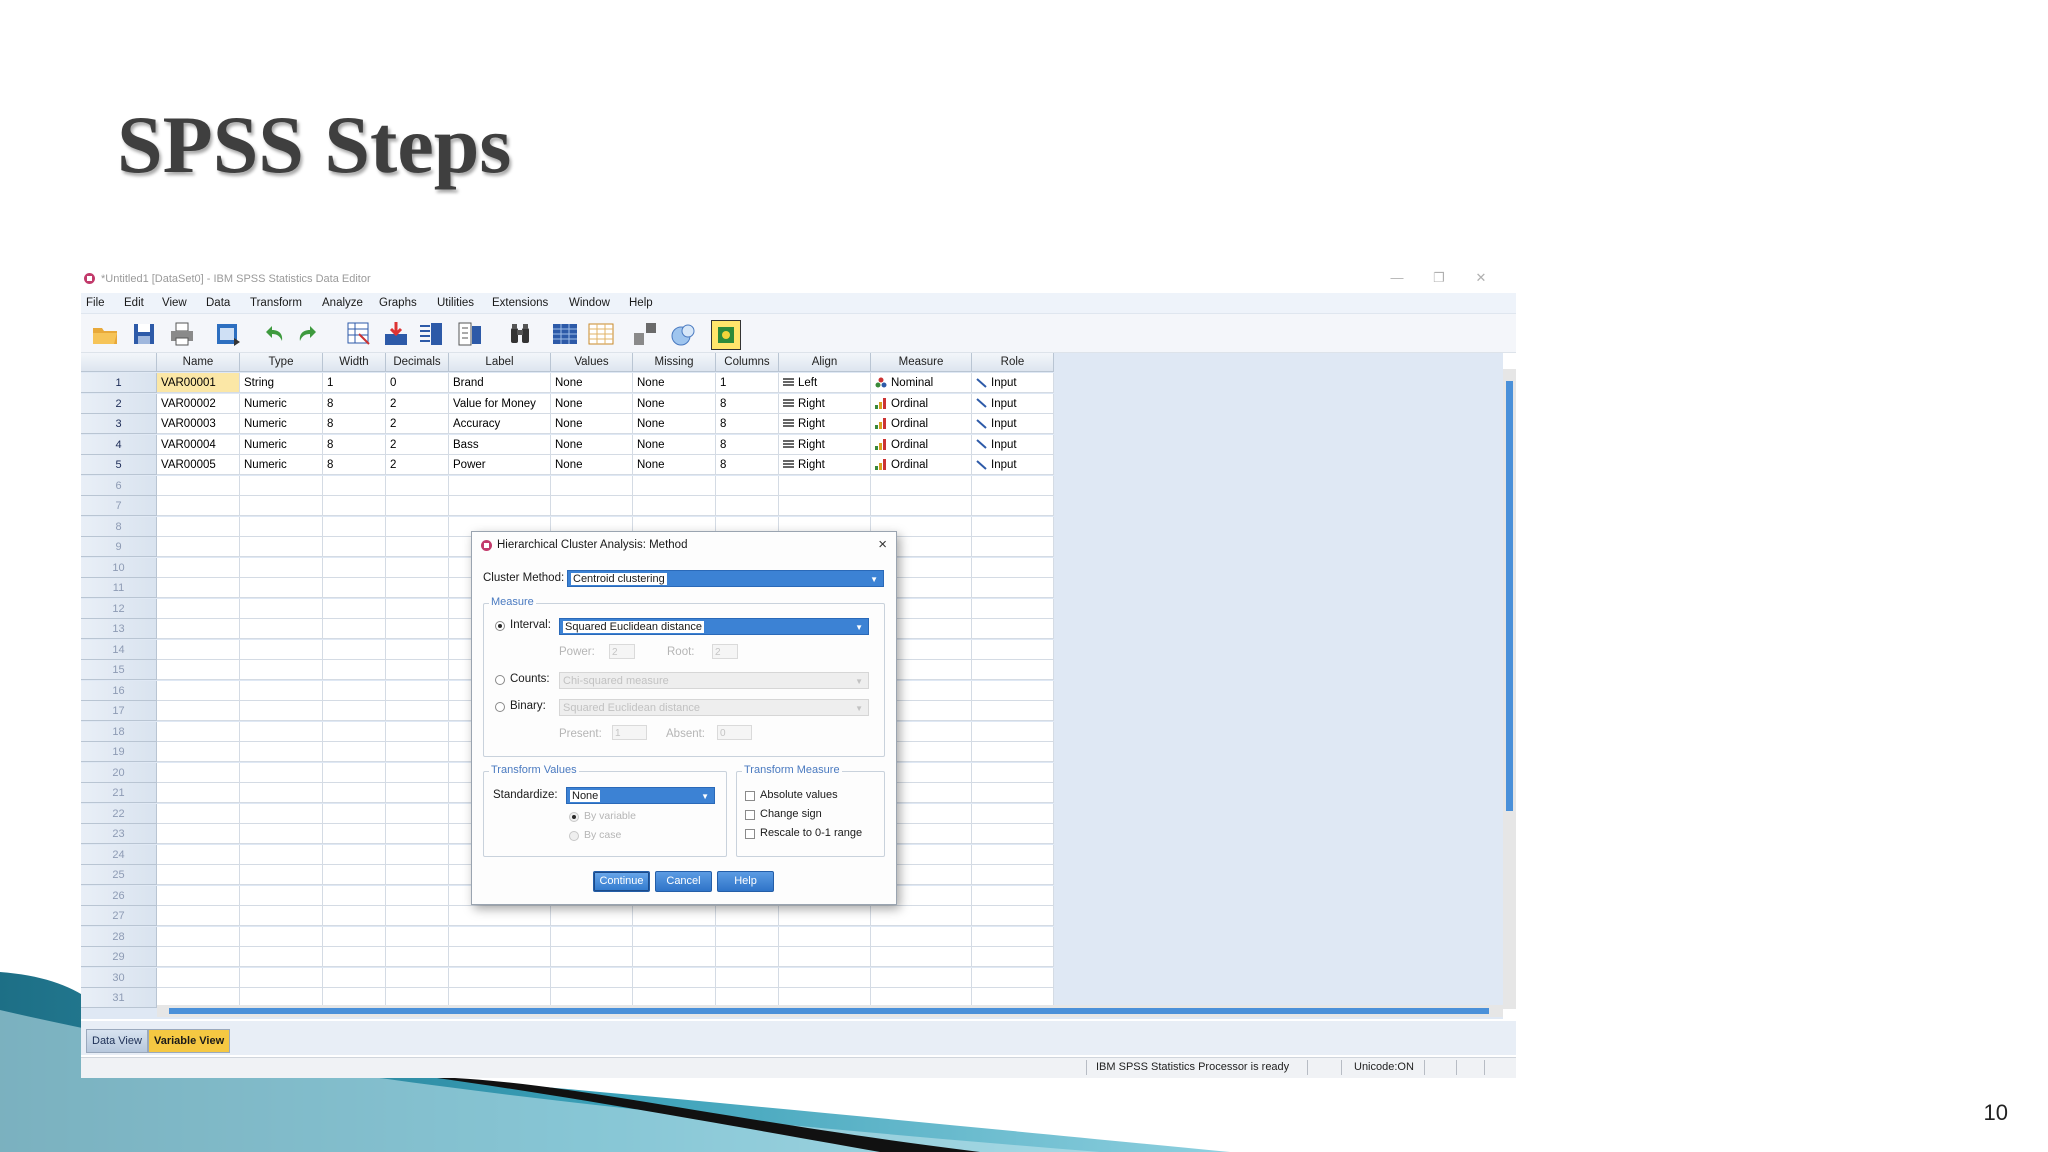 The width and height of the screenshot is (2048, 1152). Describe the element at coordinates (1013, 362) in the screenshot. I see `column-header-role: Role` at that location.